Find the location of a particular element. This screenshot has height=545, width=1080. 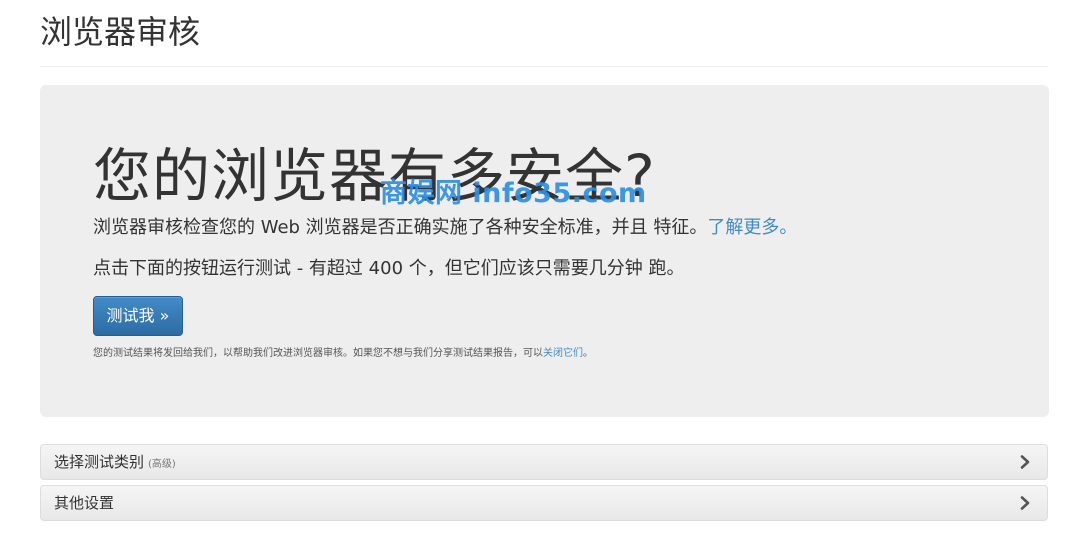

watermark-text: 商娱网 info35.com is located at coordinates (513, 193).